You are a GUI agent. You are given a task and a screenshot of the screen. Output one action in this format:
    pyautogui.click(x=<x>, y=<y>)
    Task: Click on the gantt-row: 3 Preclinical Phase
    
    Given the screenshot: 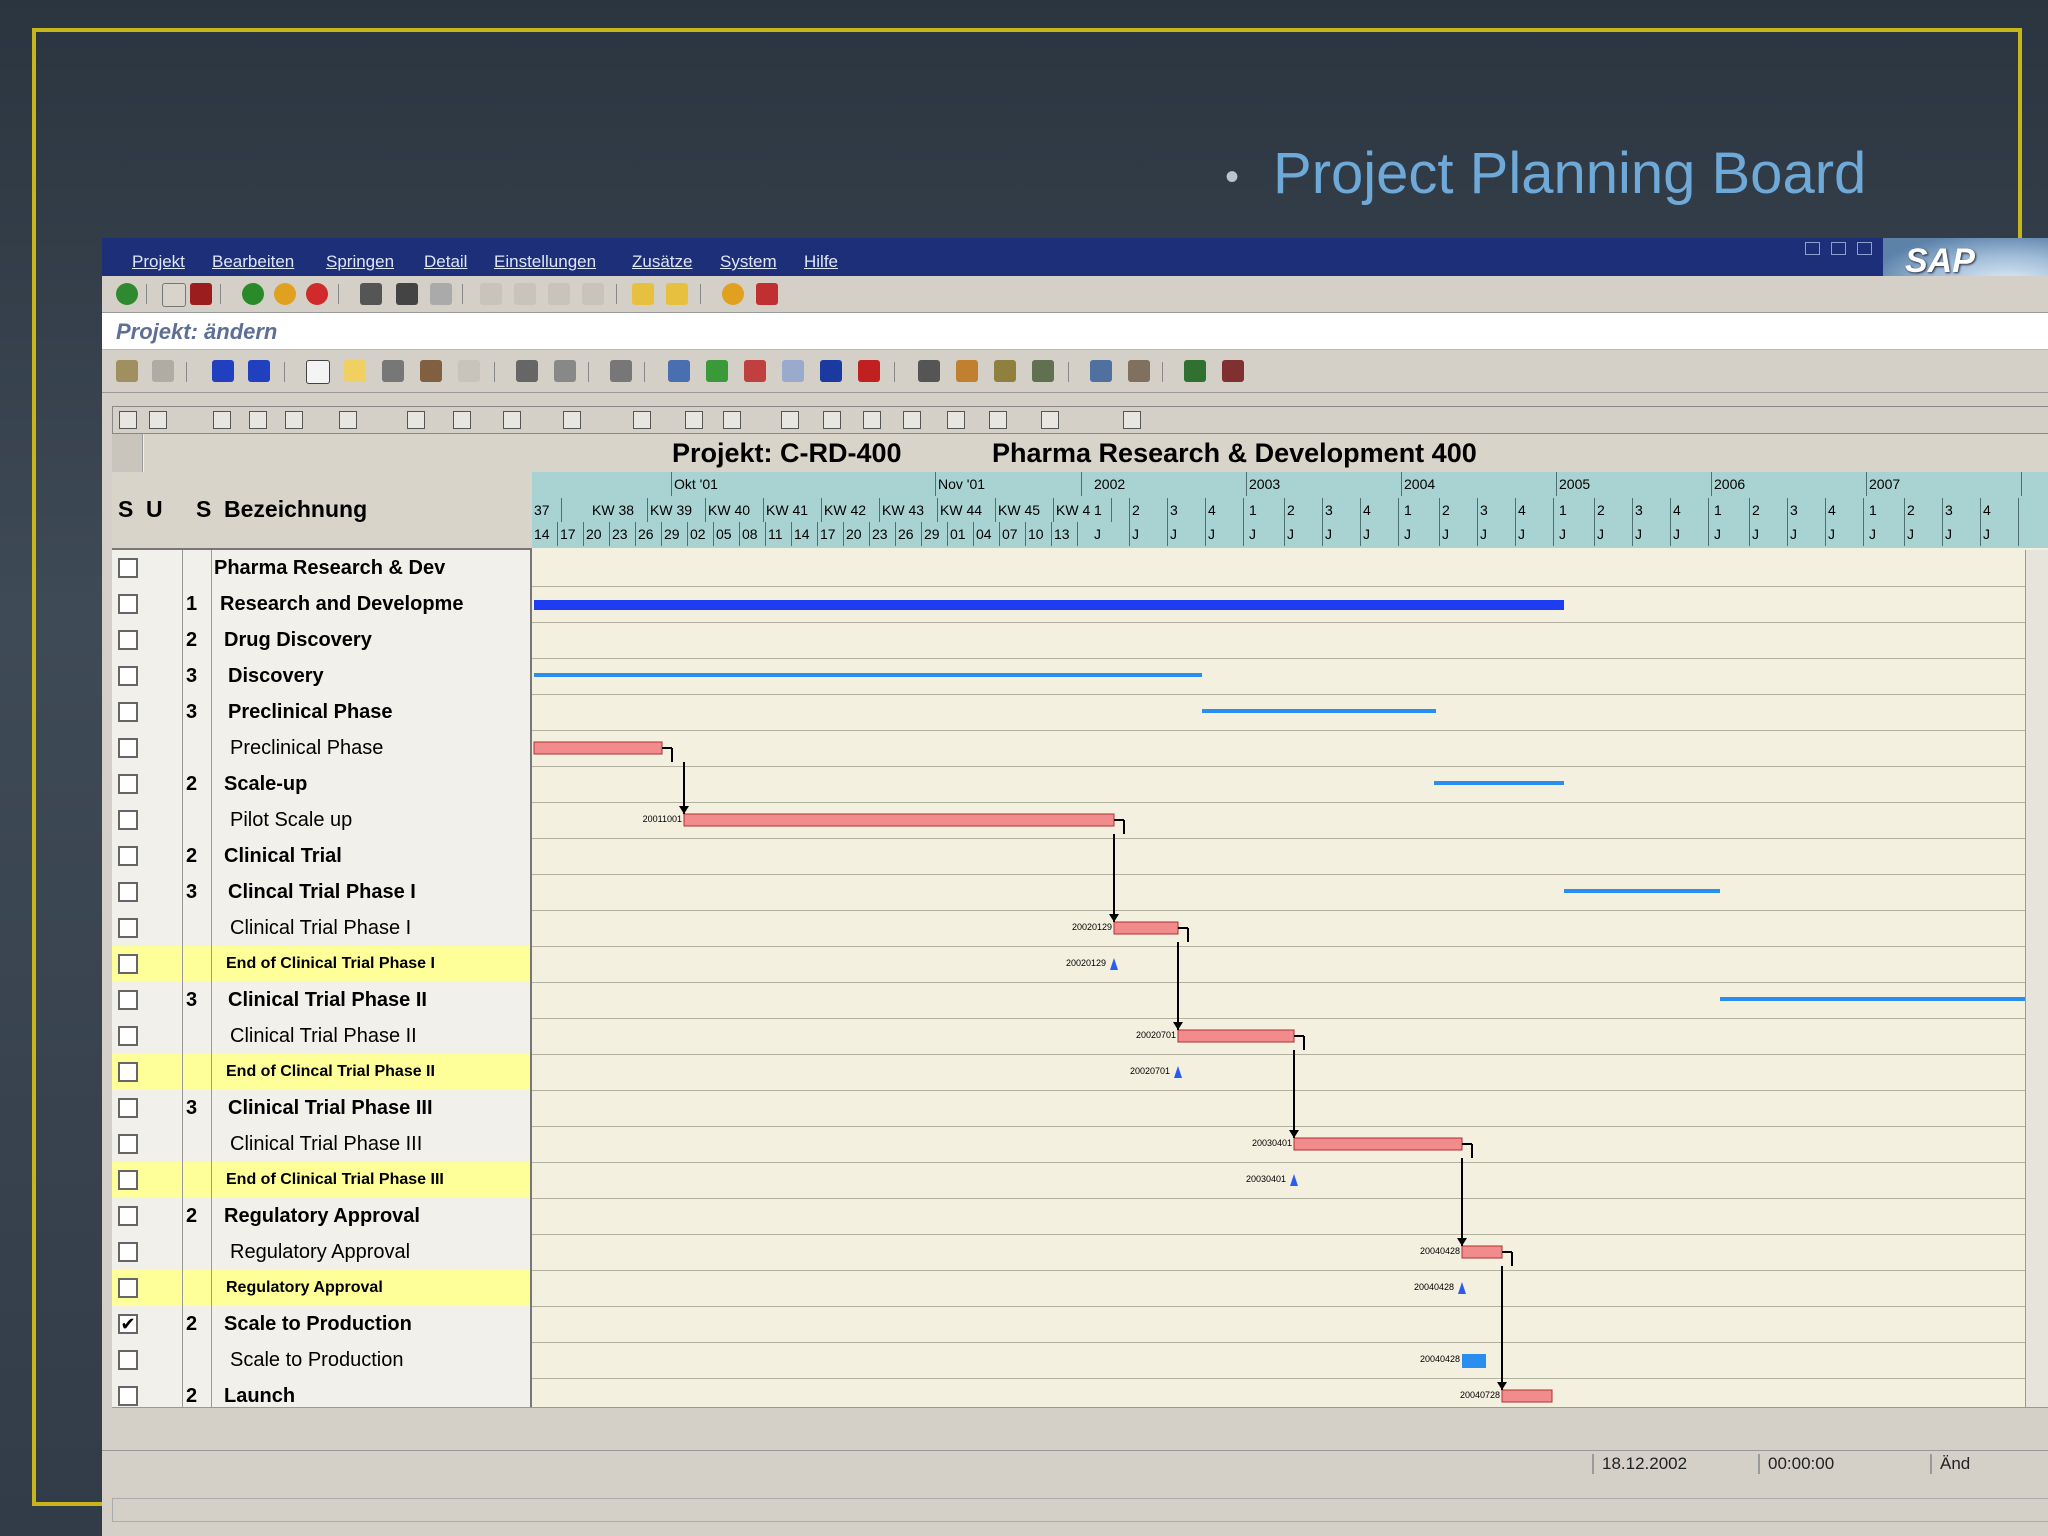 What is the action you would take?
    pyautogui.click(x=1080, y=712)
    